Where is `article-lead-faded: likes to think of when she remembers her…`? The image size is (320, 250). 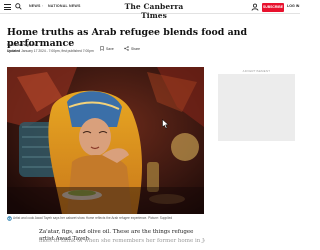 article-lead-faded: likes to think of when she remembers her… is located at coordinates (122, 241).